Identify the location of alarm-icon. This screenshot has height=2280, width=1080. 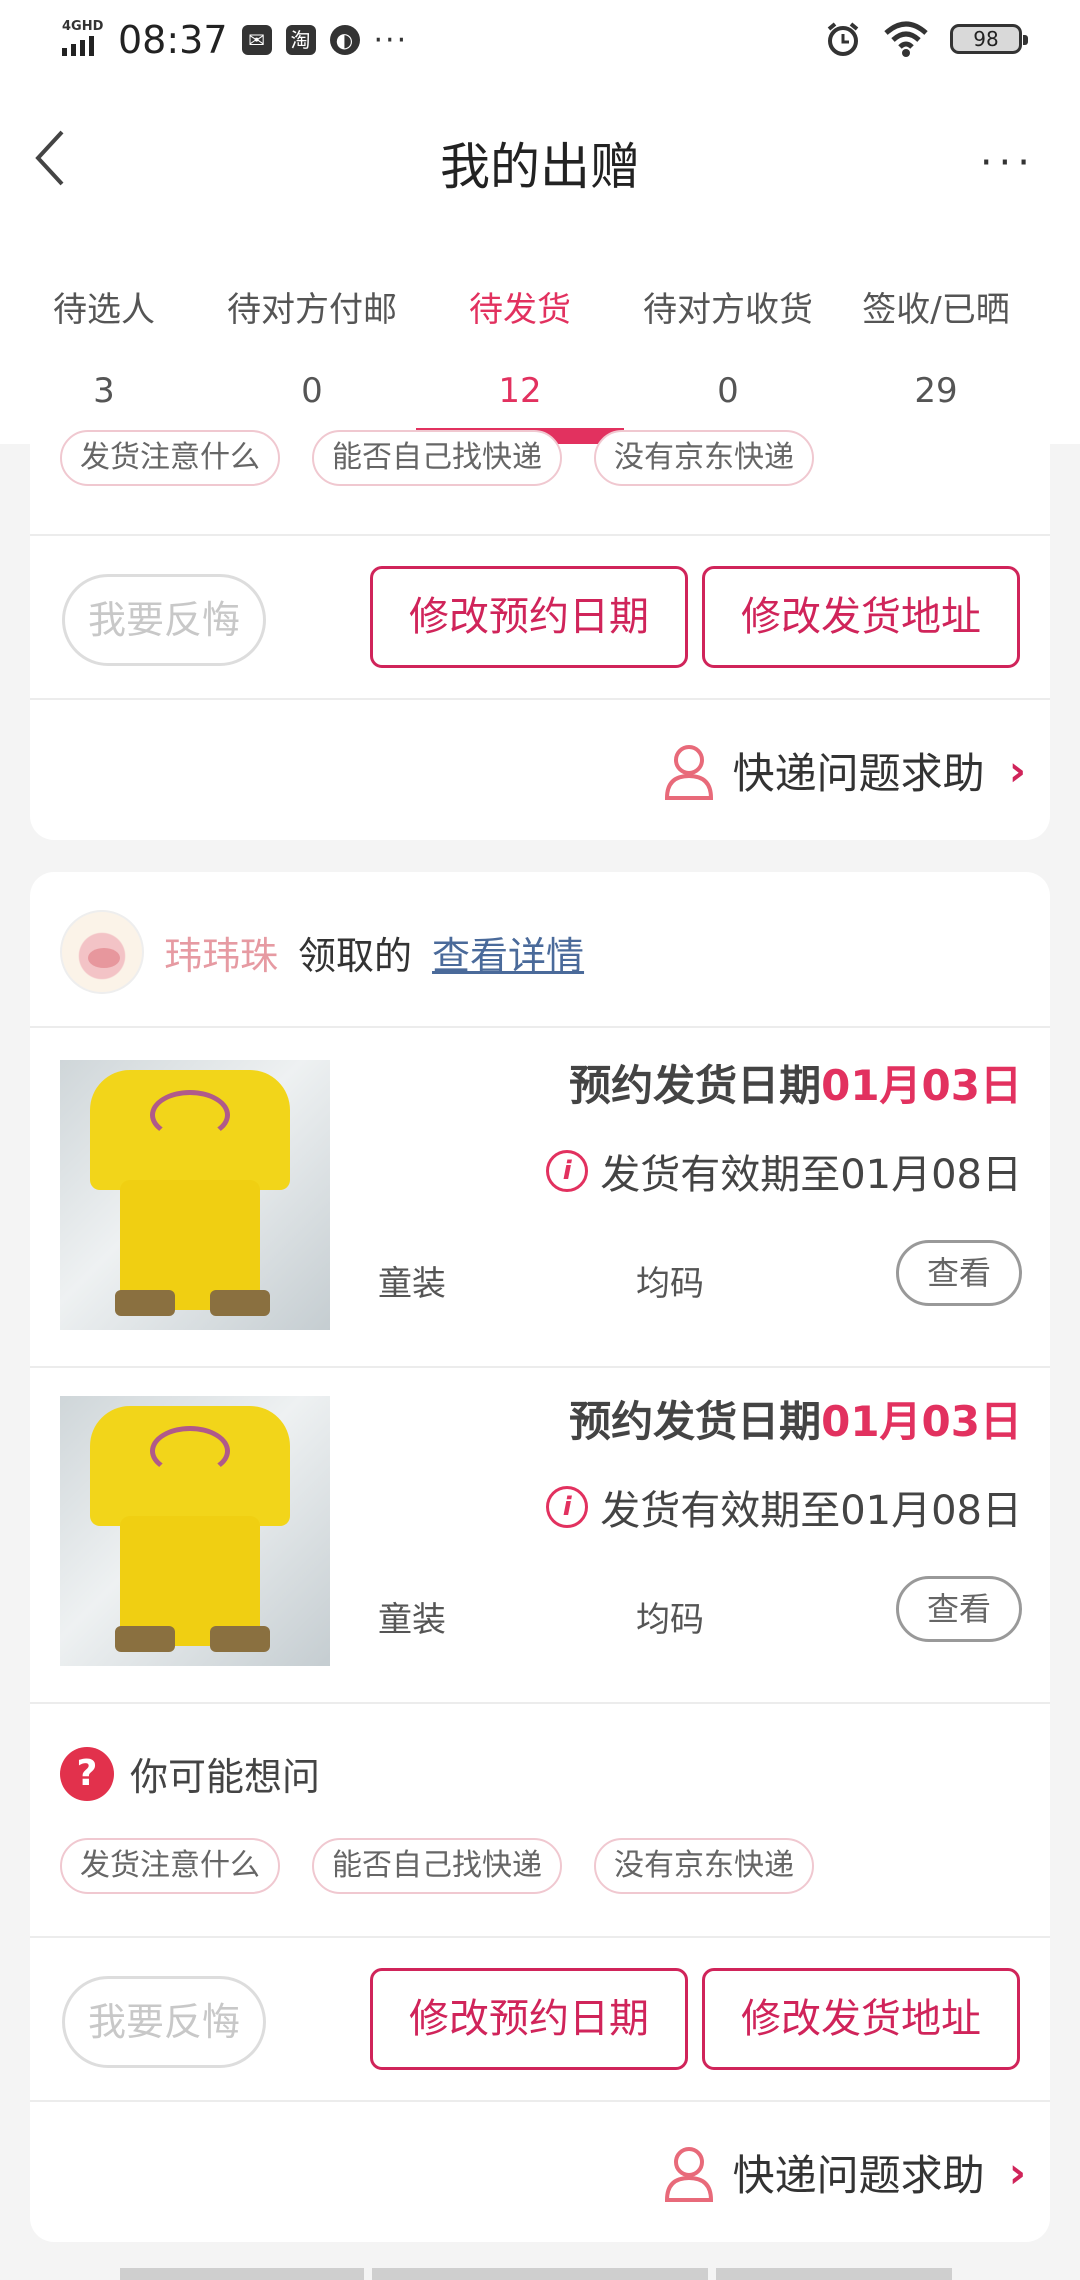
(843, 39).